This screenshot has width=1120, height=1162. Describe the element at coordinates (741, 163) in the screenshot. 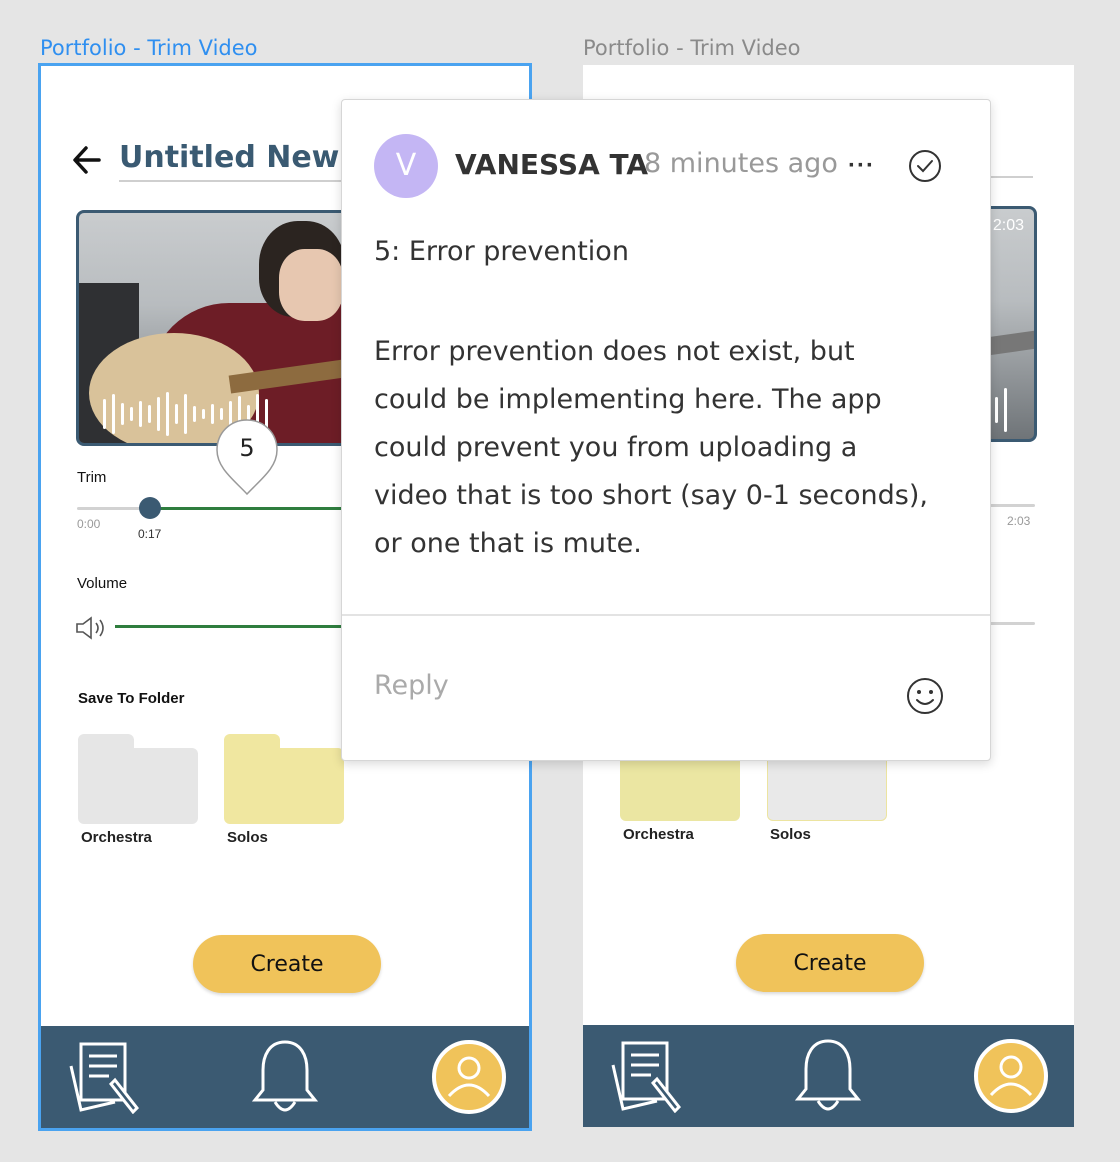

I see `comment-time: 8 minutes ago` at that location.